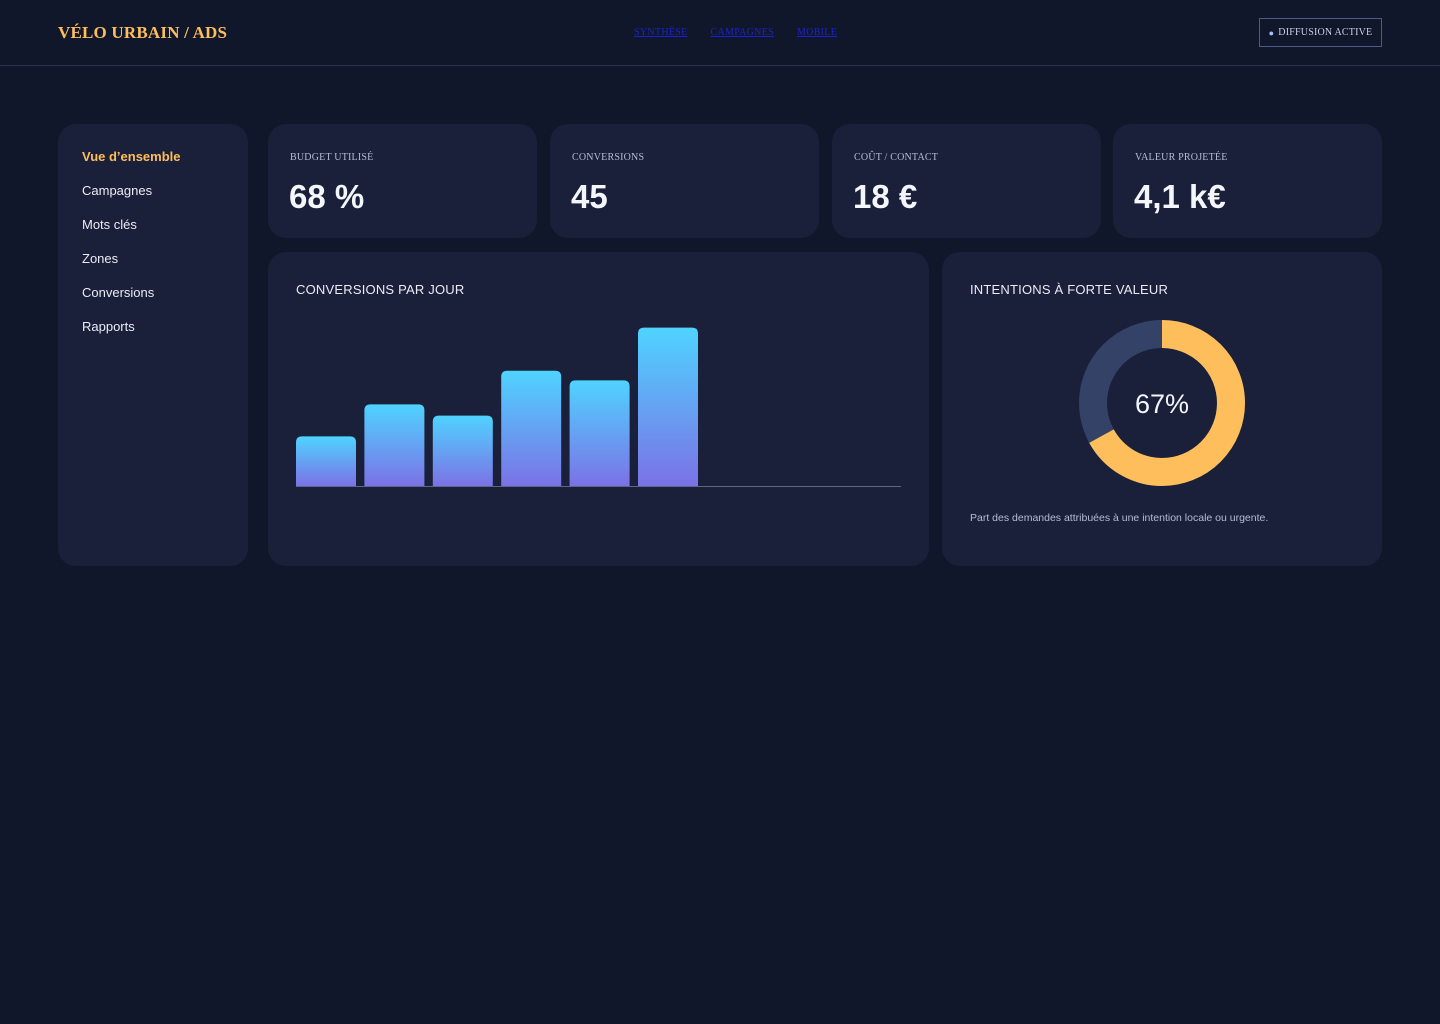 This screenshot has height=1024, width=1440. Describe the element at coordinates (153, 167) in the screenshot. I see `sidebar-item-overview: Vue d’ensemble` at that location.